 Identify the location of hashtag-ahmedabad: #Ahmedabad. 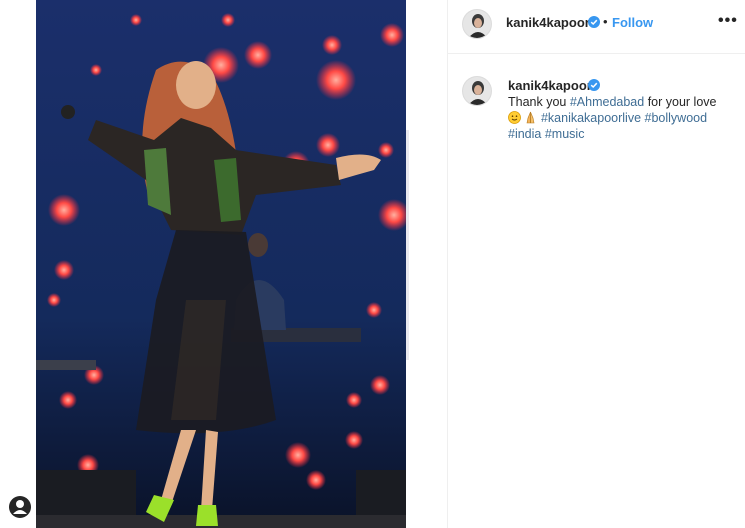
(607, 102).